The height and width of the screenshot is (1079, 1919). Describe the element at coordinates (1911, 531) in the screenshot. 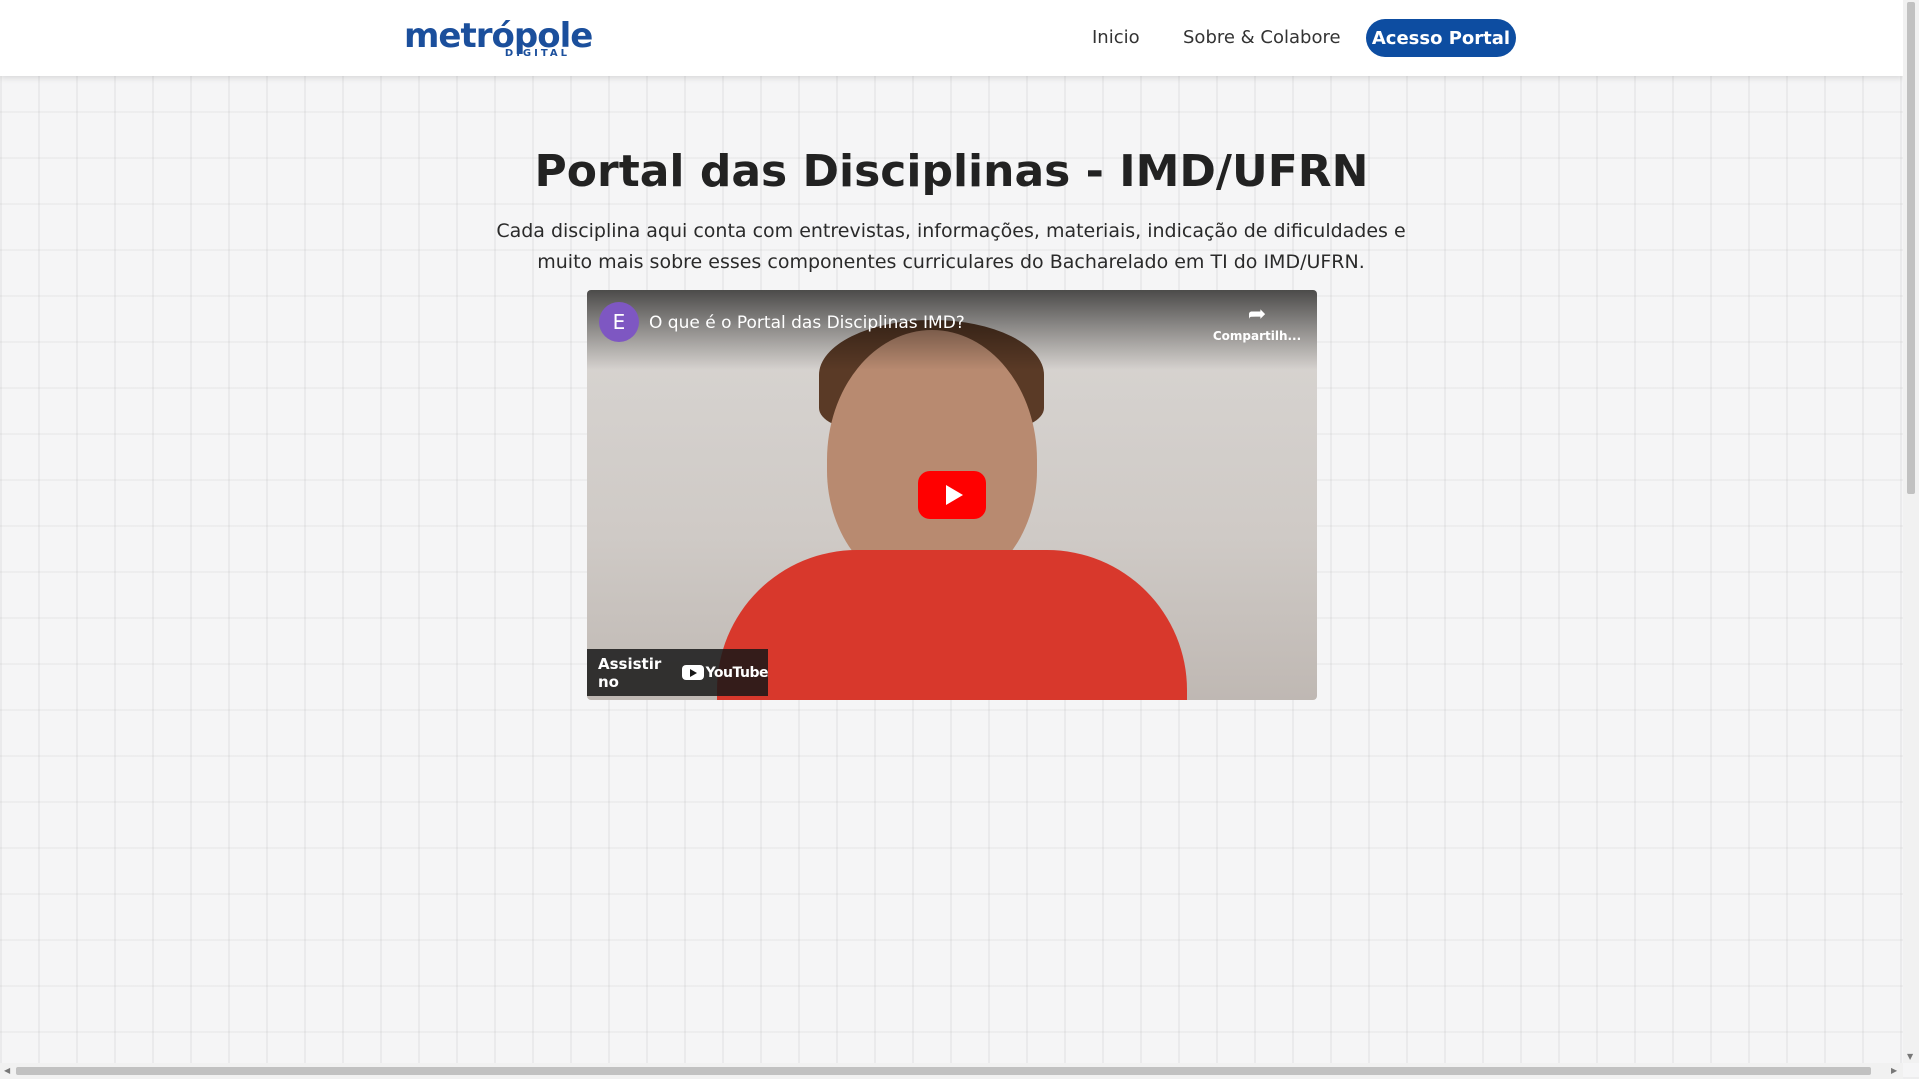

I see `vertical-scrollbar: ▼` at that location.